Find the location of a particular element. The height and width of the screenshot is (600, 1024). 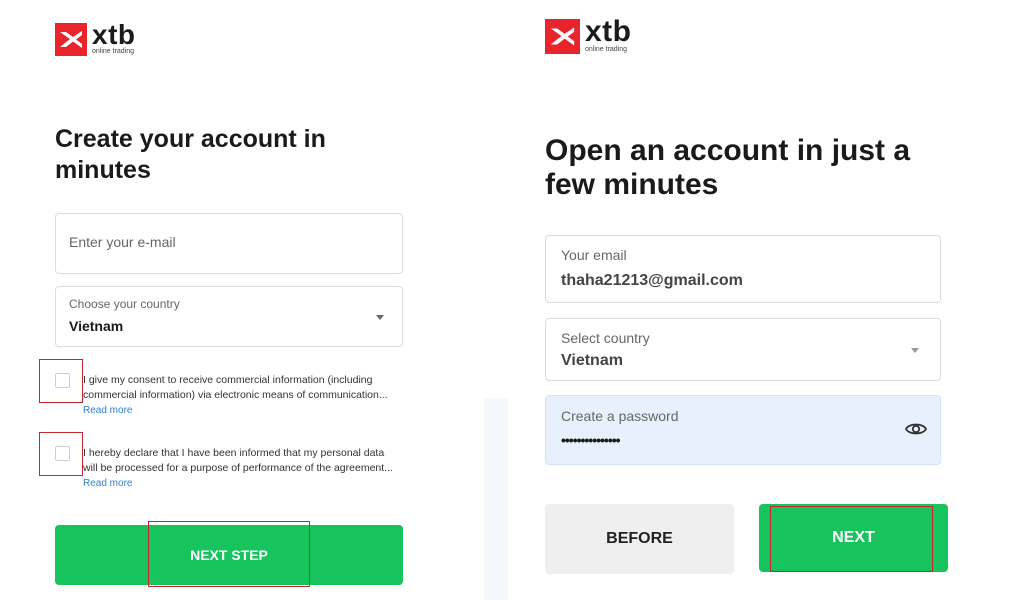

country-label: Choose your country is located at coordinates (124, 304).